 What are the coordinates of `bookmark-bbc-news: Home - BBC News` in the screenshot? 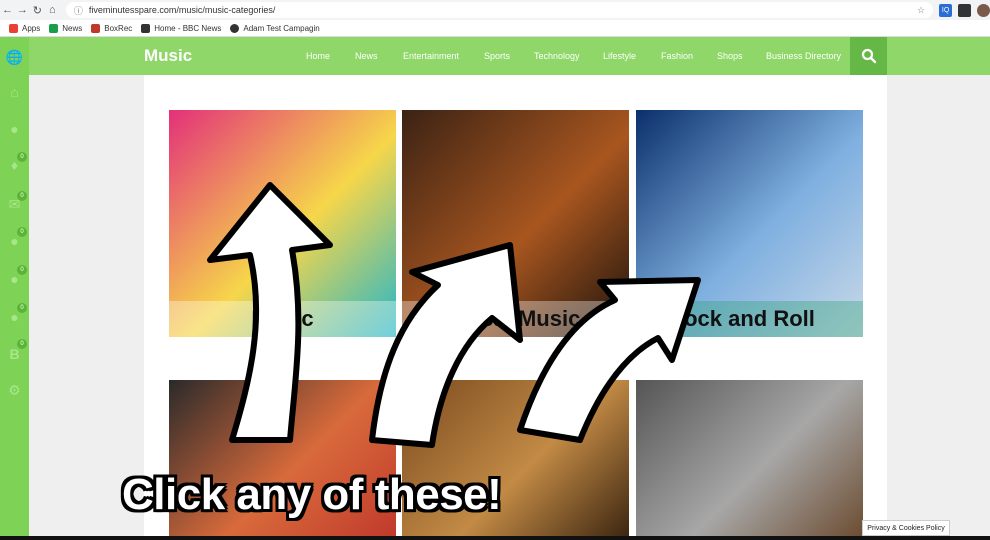 It's located at (181, 28).